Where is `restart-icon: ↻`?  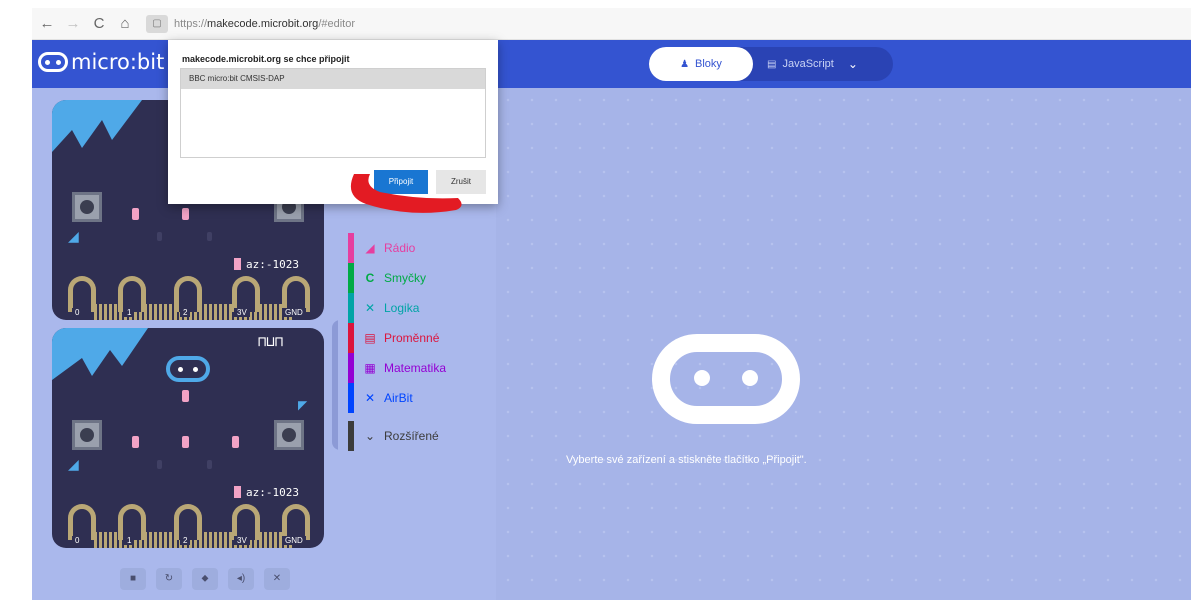 restart-icon: ↻ is located at coordinates (169, 579).